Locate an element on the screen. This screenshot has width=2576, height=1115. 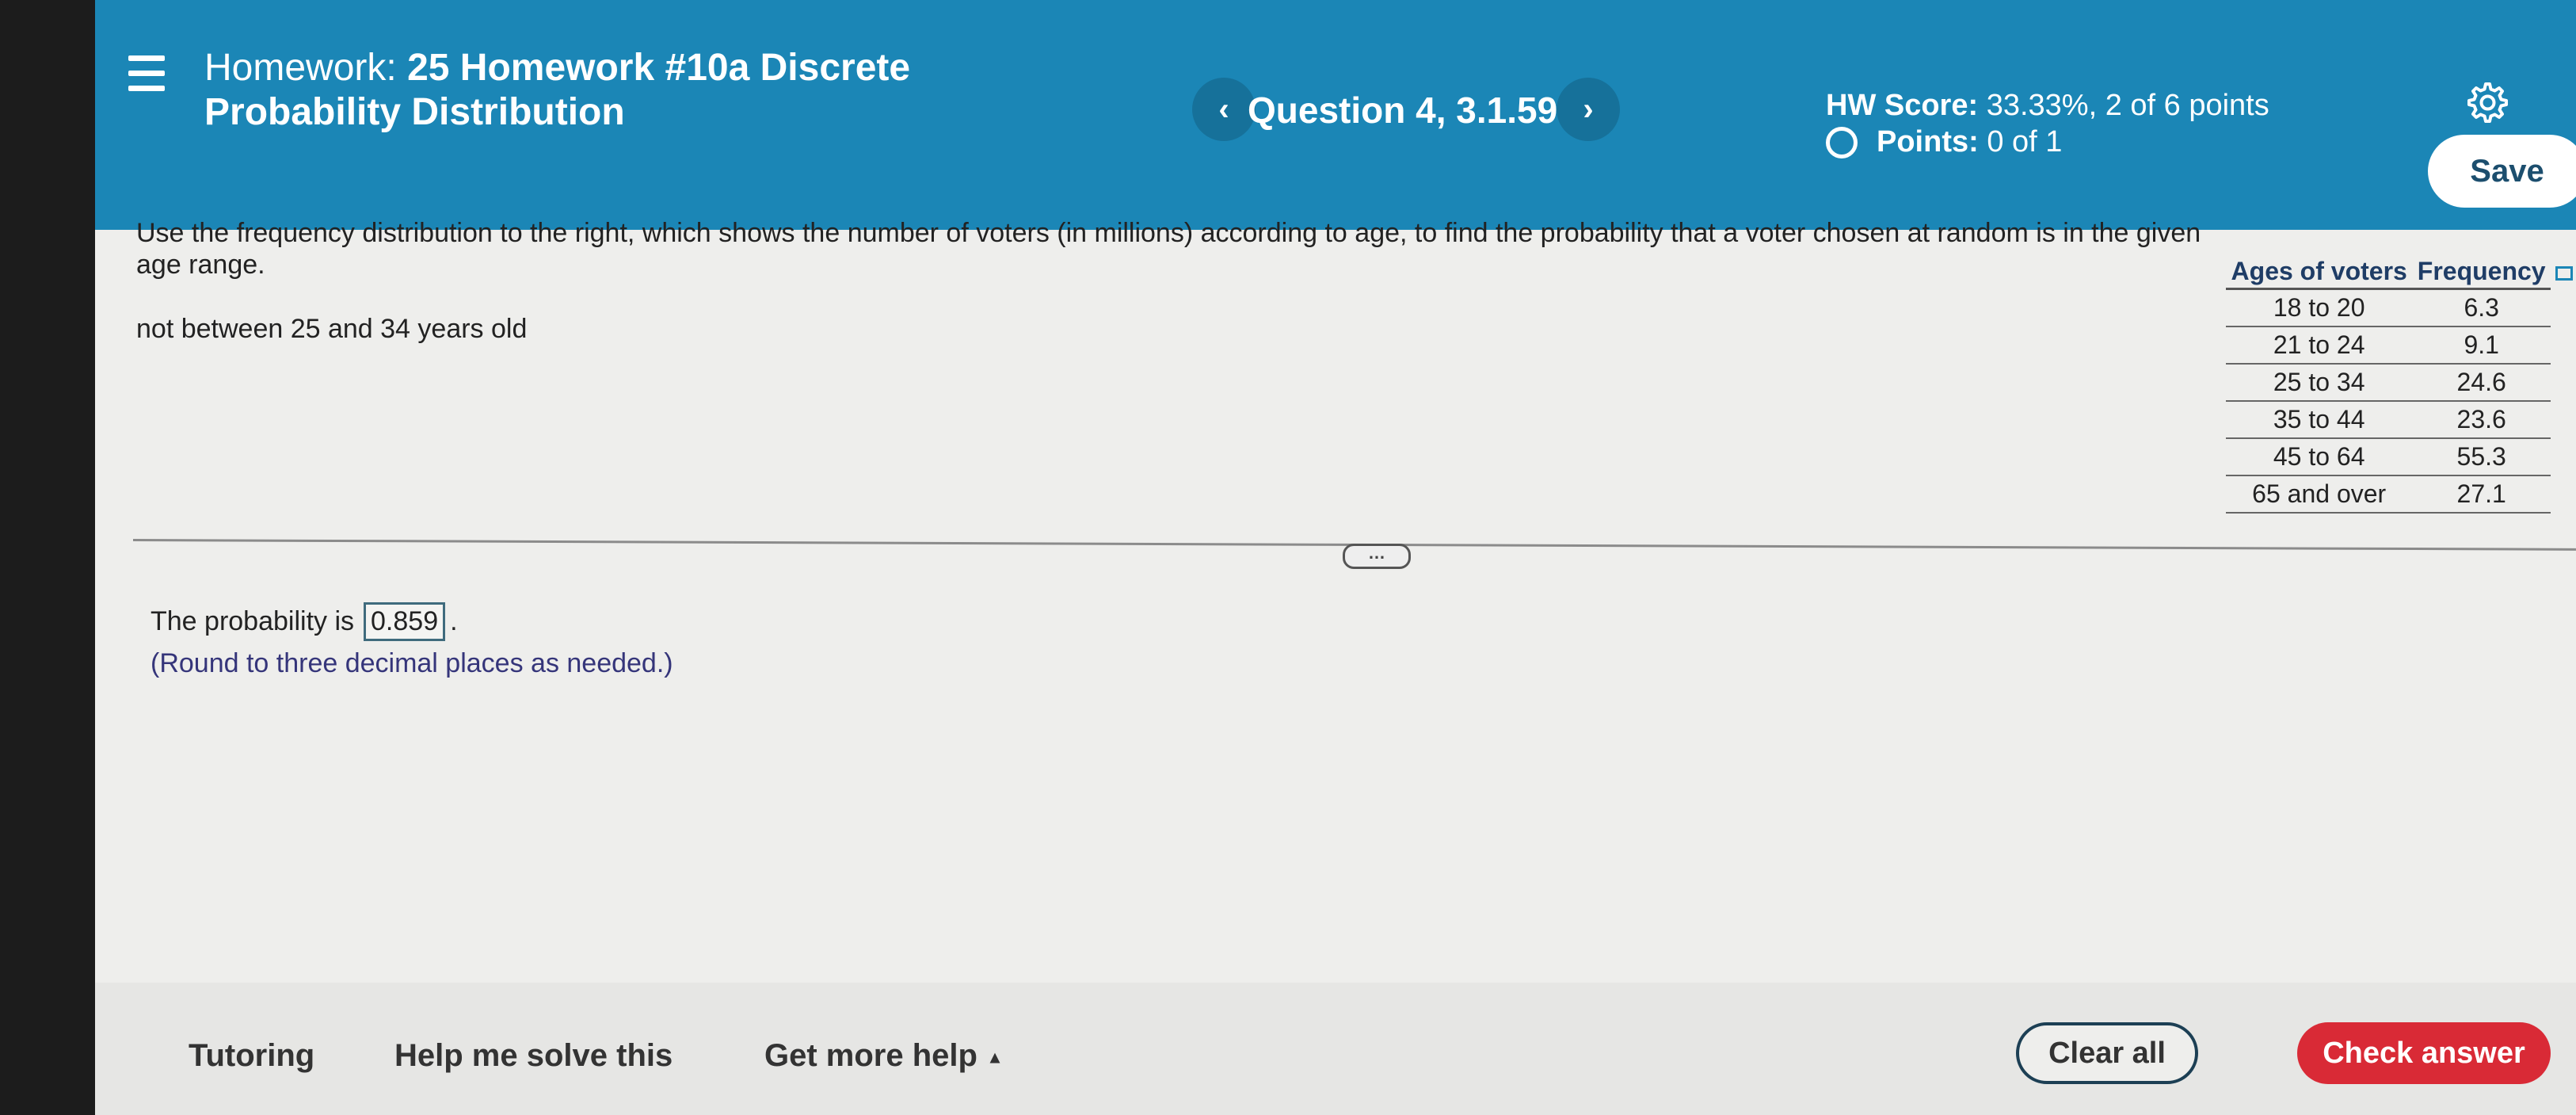
points: Points: 0 of 1 is located at coordinates (1944, 142).